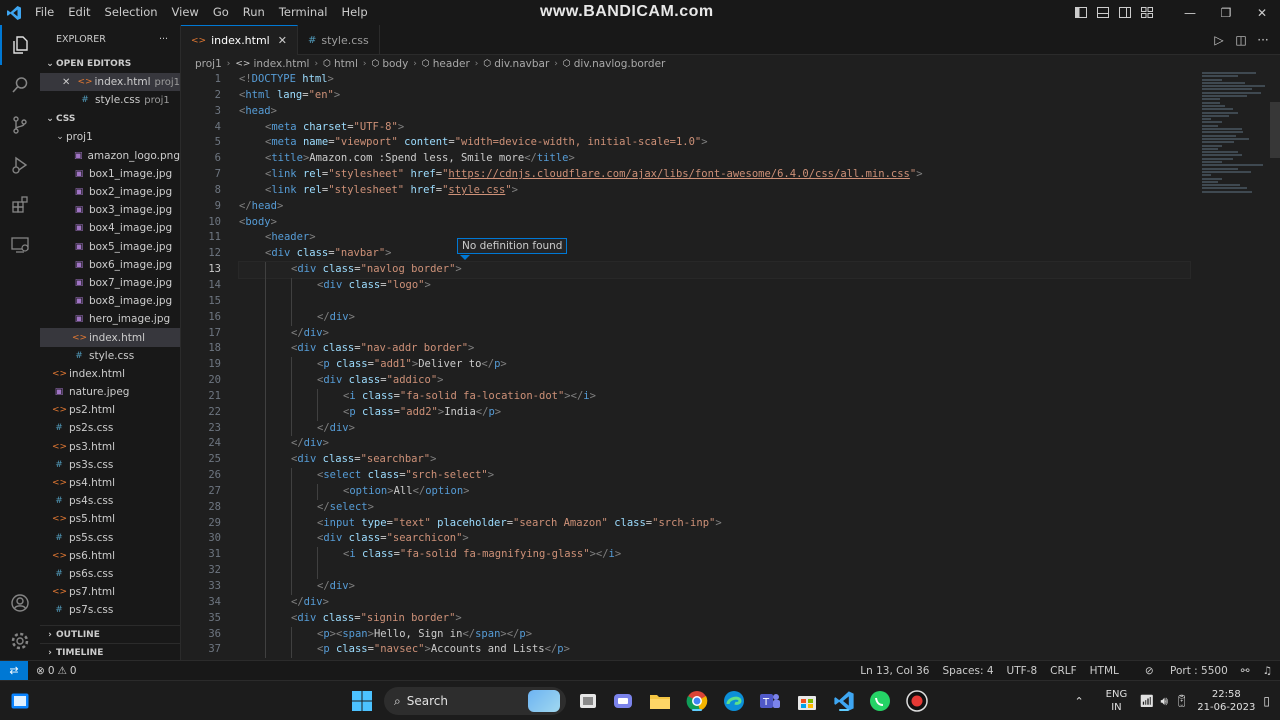 This screenshot has height=720, width=1280. What do you see at coordinates (110, 574) in the screenshot?
I see `file-item: # ps6s.css` at bounding box center [110, 574].